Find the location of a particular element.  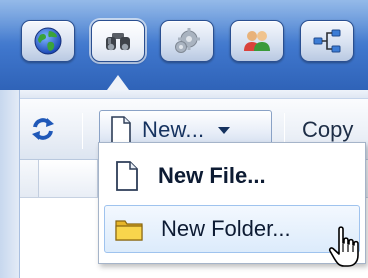

document-icon is located at coordinates (121, 130).